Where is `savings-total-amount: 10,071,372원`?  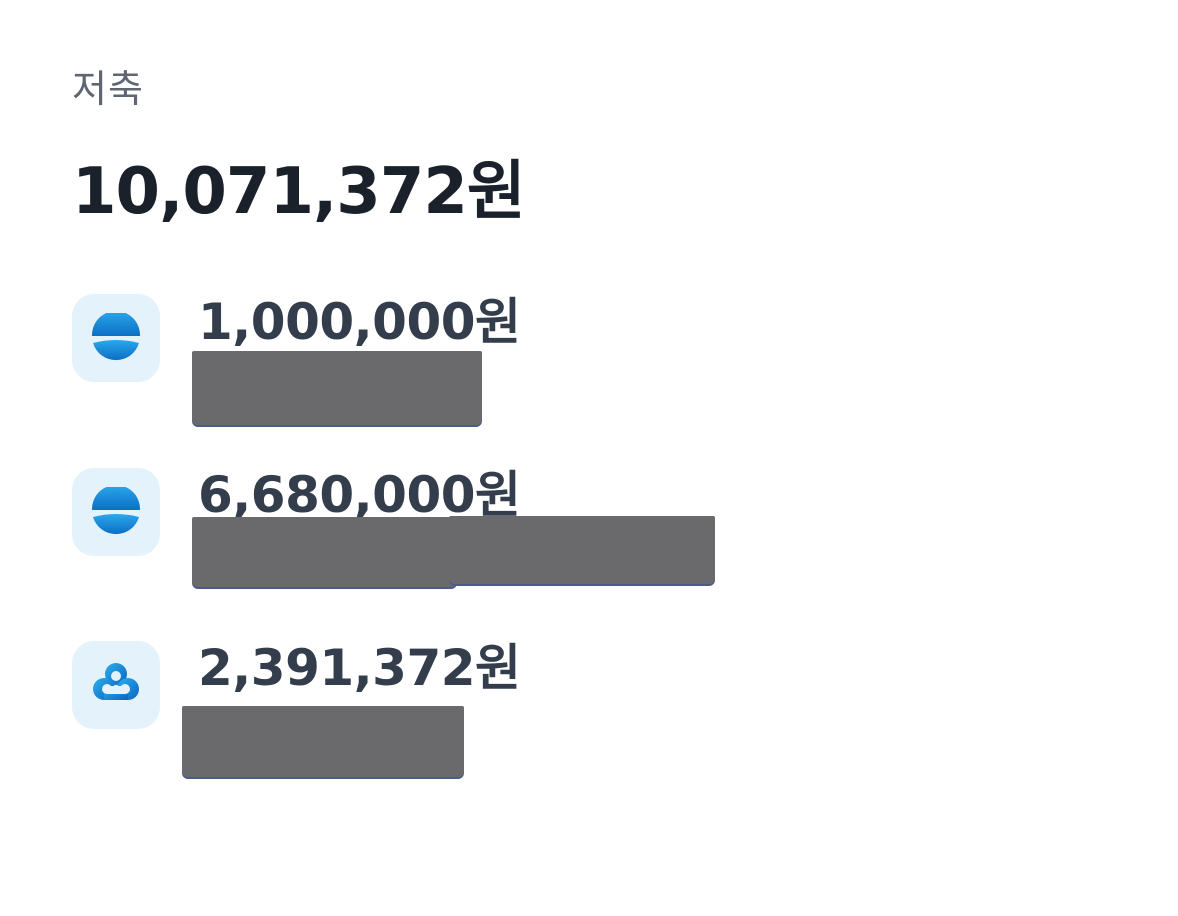 savings-total-amount: 10,071,372원 is located at coordinates (299, 186).